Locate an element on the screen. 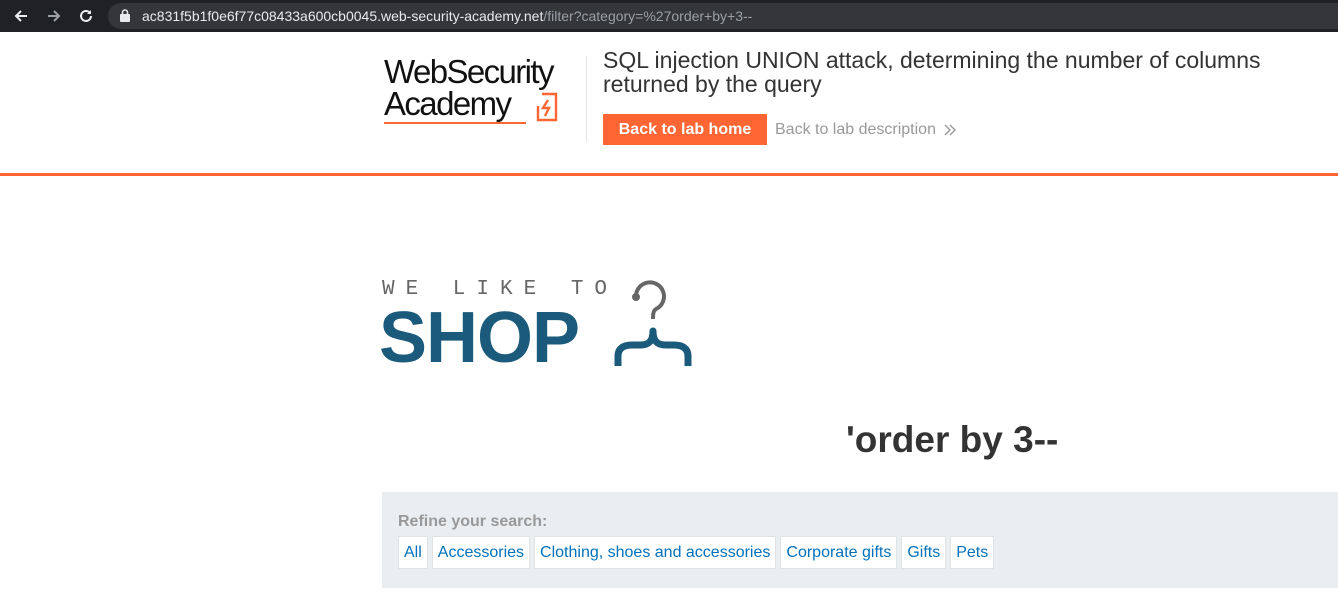 Image resolution: width=1338 pixels, height=611 pixels. filter-link-all: All is located at coordinates (413, 552).